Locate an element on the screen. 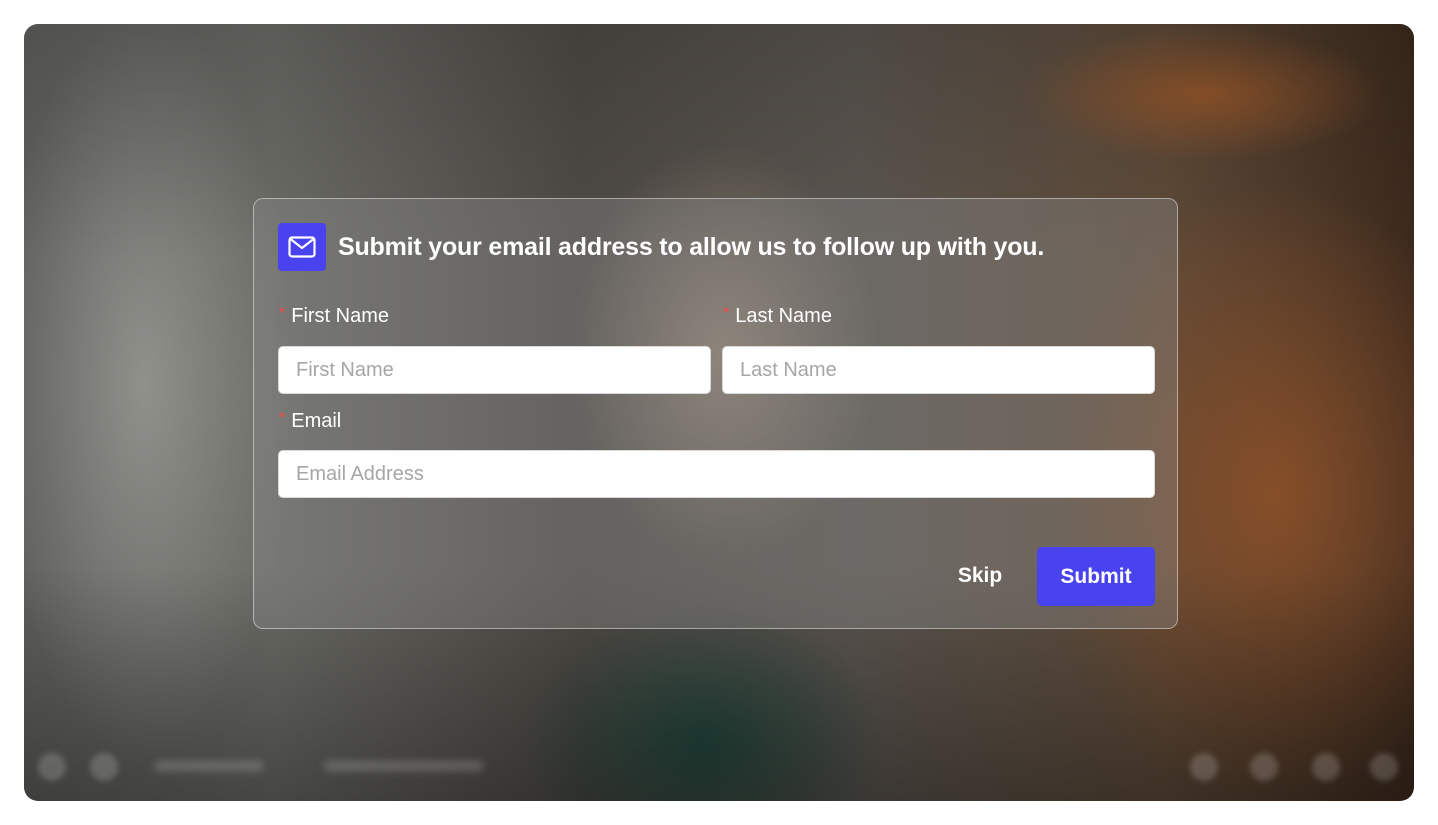 The height and width of the screenshot is (825, 1438). time-display is located at coordinates (209, 766).